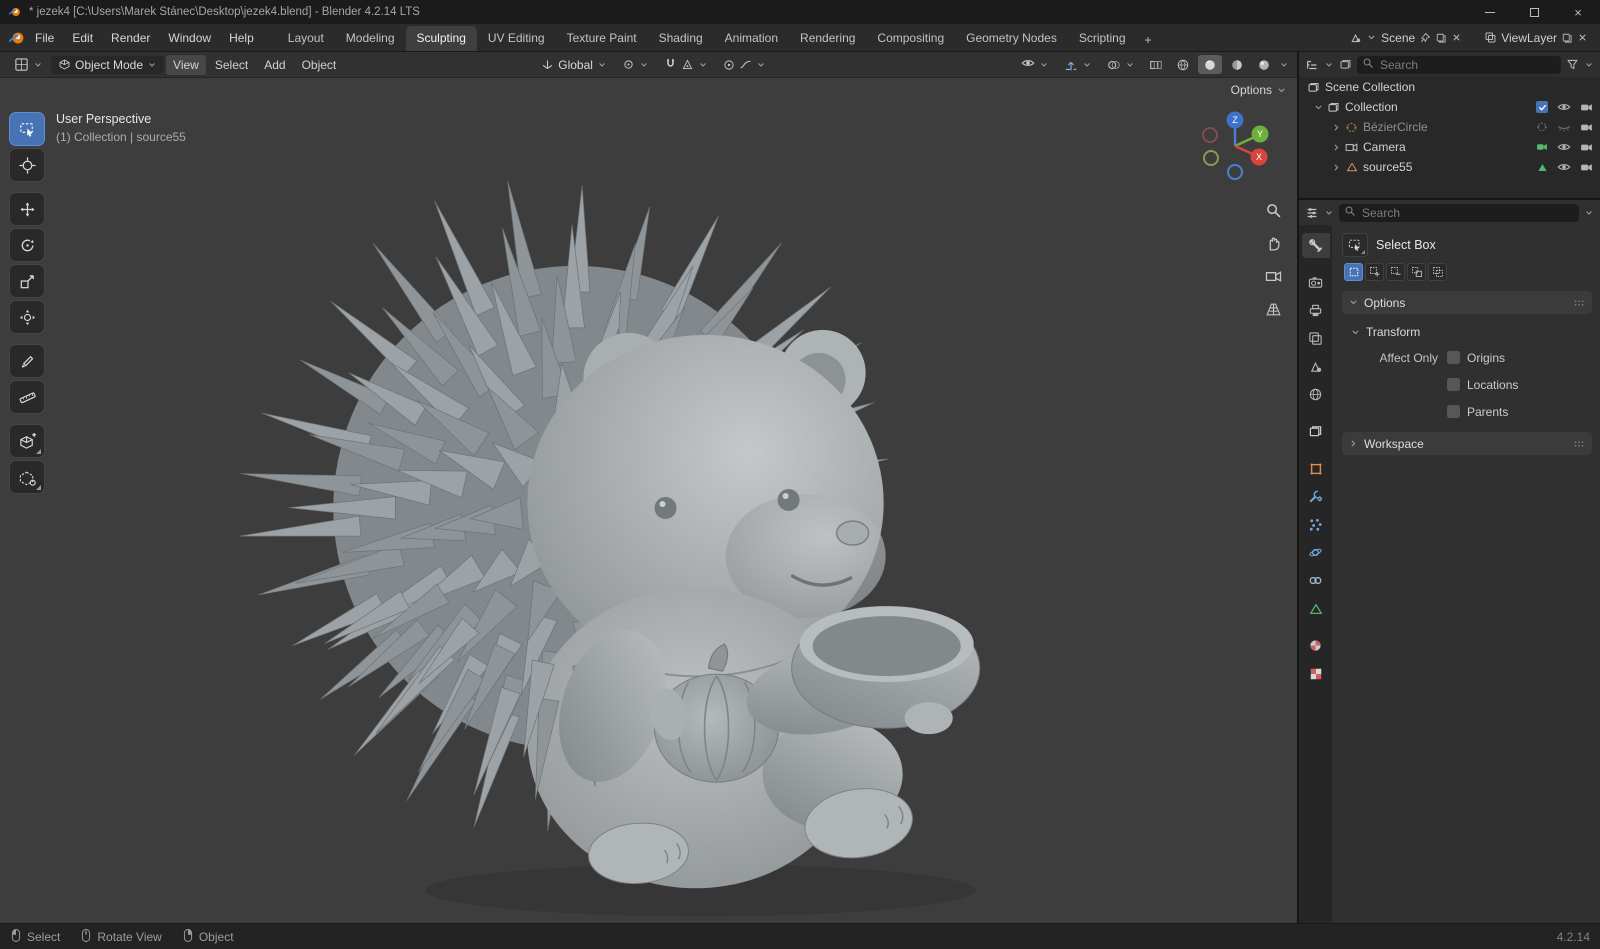 The height and width of the screenshot is (949, 1600). What do you see at coordinates (1273, 210) in the screenshot?
I see `zoom-icon` at bounding box center [1273, 210].